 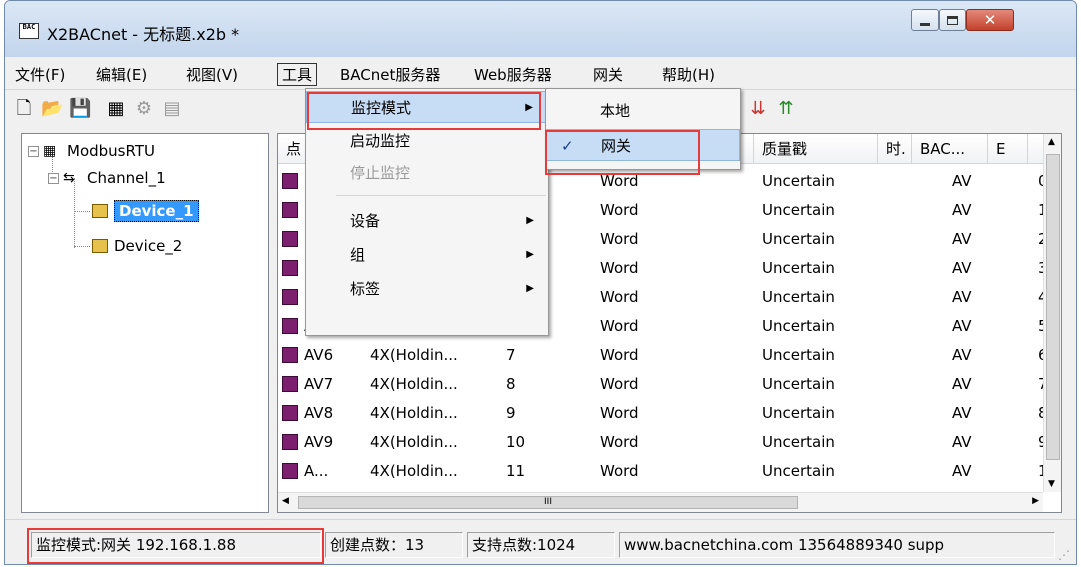 I want to click on scroll-thumb: III, so click(x=548, y=502).